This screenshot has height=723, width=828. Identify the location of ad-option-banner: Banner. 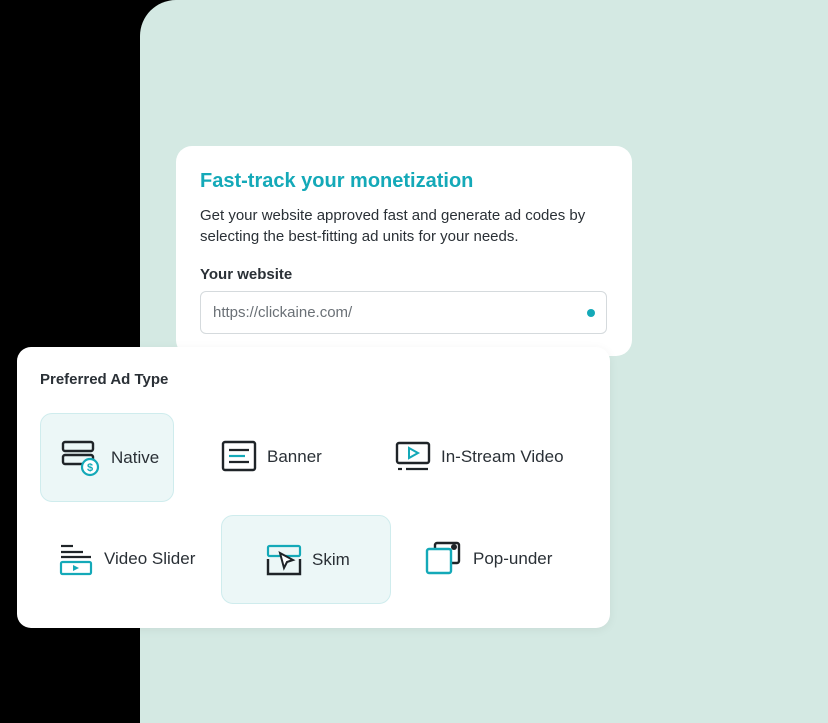
(271, 457).